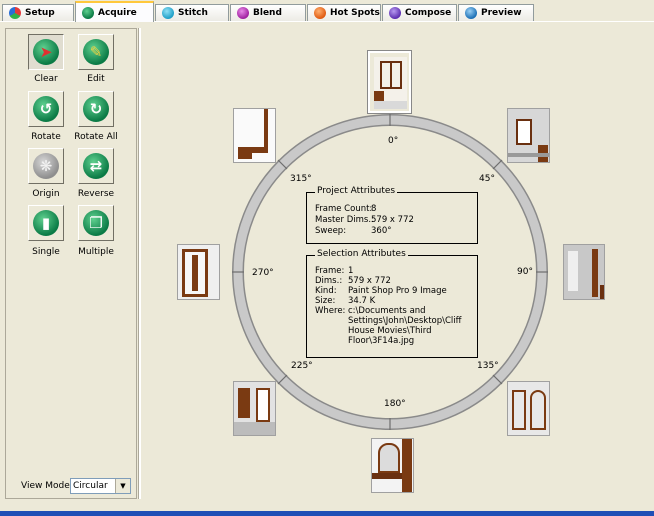  What do you see at coordinates (326, 291) in the screenshot?
I see `kind-label: Kind:` at bounding box center [326, 291].